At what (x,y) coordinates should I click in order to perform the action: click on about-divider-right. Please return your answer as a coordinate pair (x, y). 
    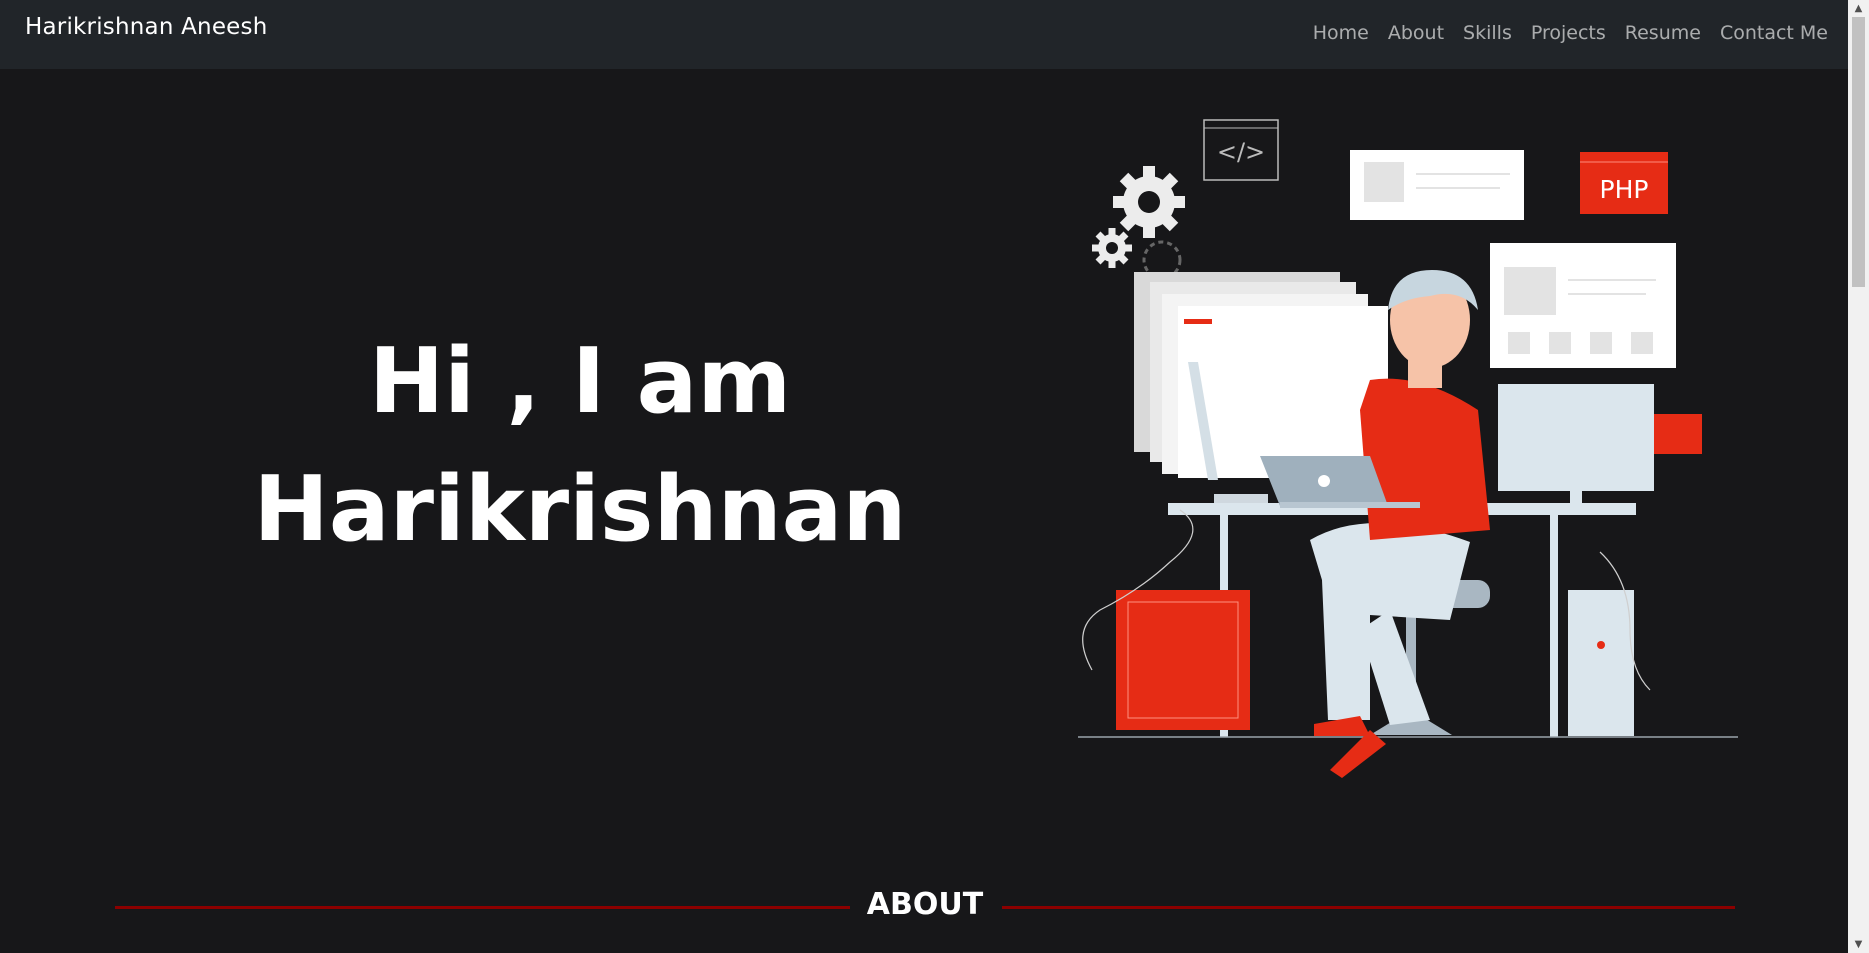
    Looking at the image, I should click on (1368, 907).